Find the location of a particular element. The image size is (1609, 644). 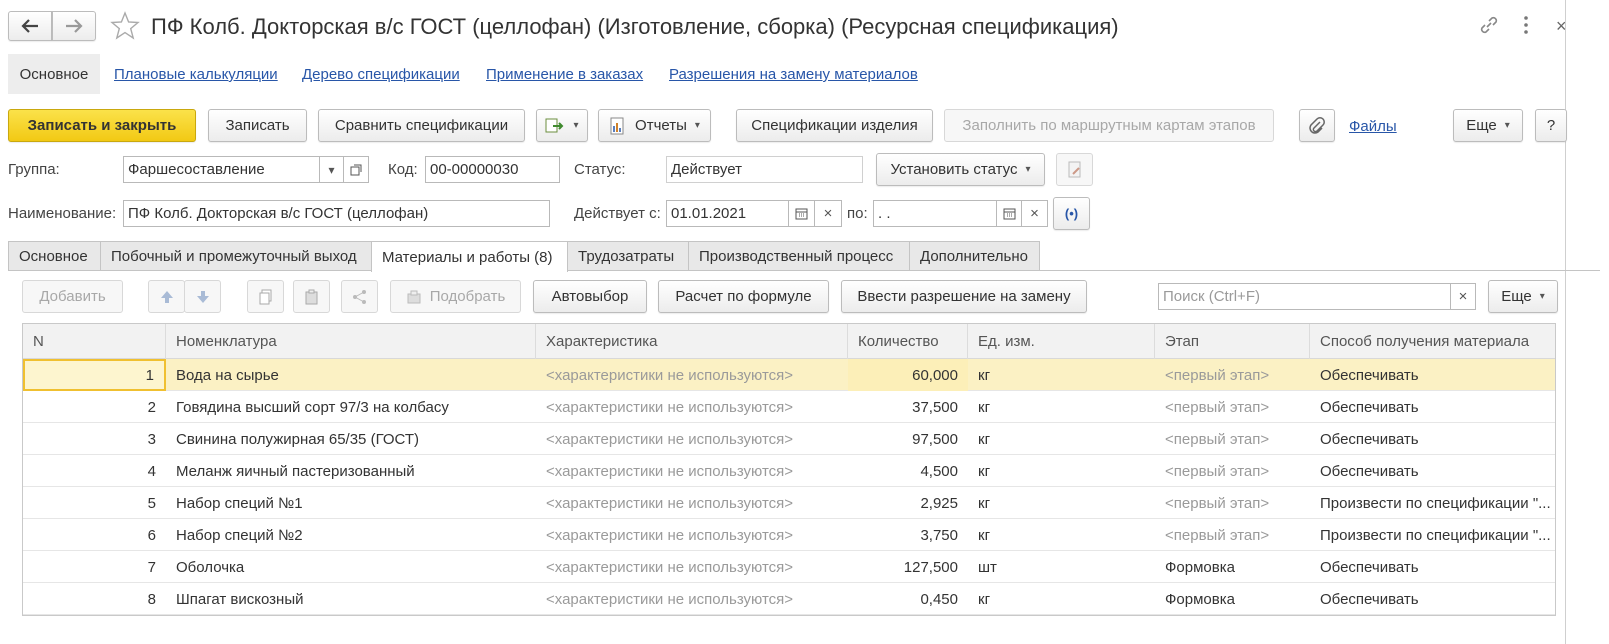

attach-button is located at coordinates (1317, 125).